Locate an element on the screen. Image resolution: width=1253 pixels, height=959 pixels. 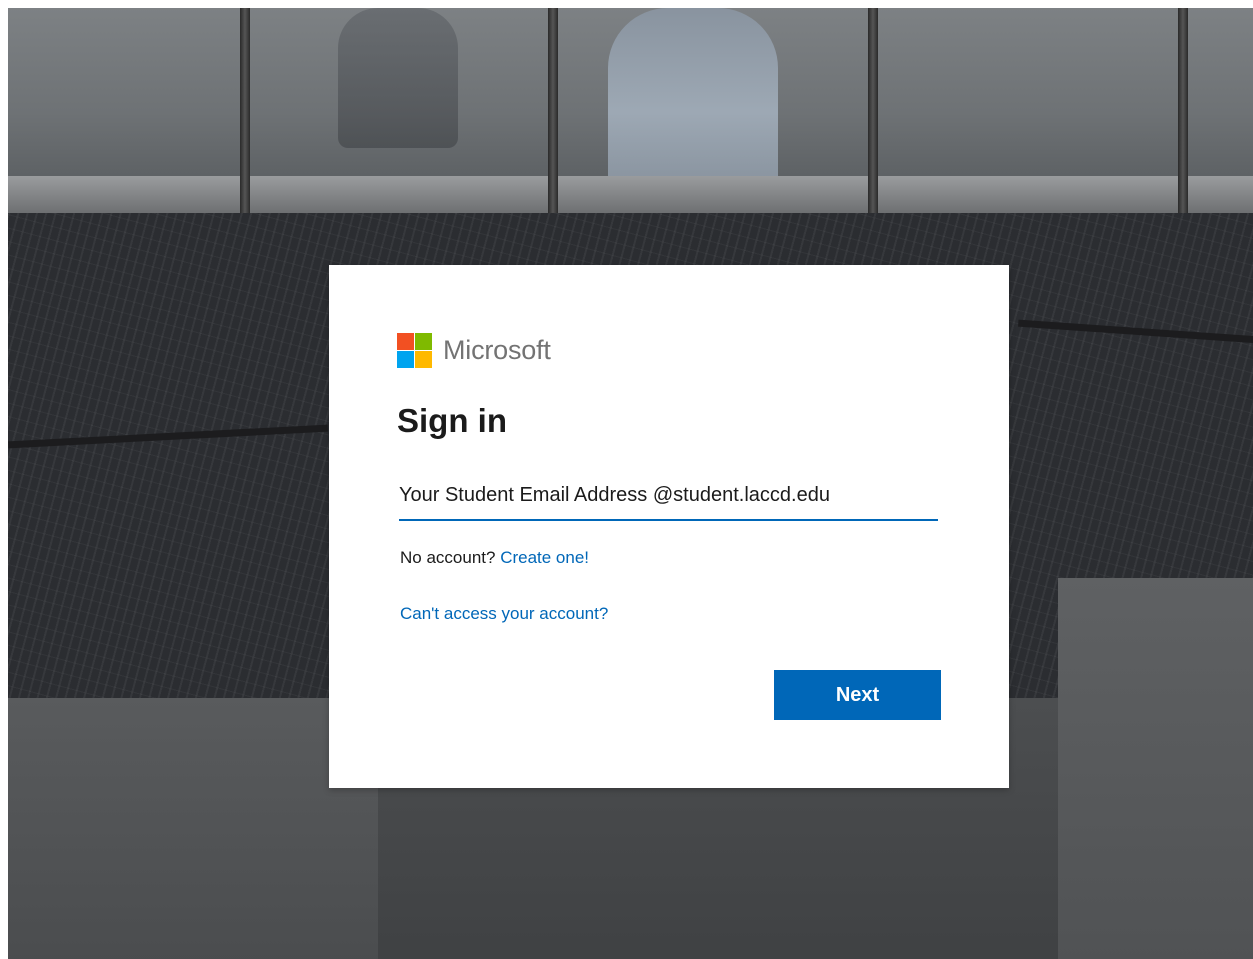
cant-access-row: Can't access your account? is located at coordinates (504, 614).